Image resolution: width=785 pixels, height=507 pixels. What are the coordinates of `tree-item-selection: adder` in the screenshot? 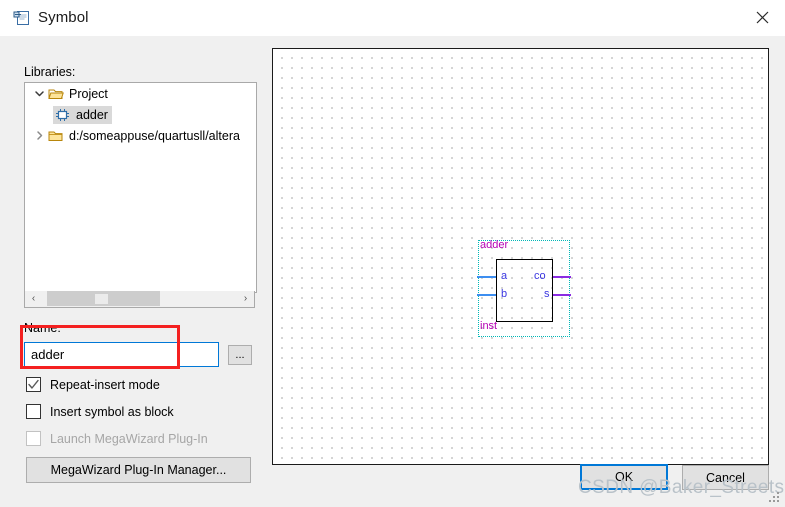 It's located at (82, 114).